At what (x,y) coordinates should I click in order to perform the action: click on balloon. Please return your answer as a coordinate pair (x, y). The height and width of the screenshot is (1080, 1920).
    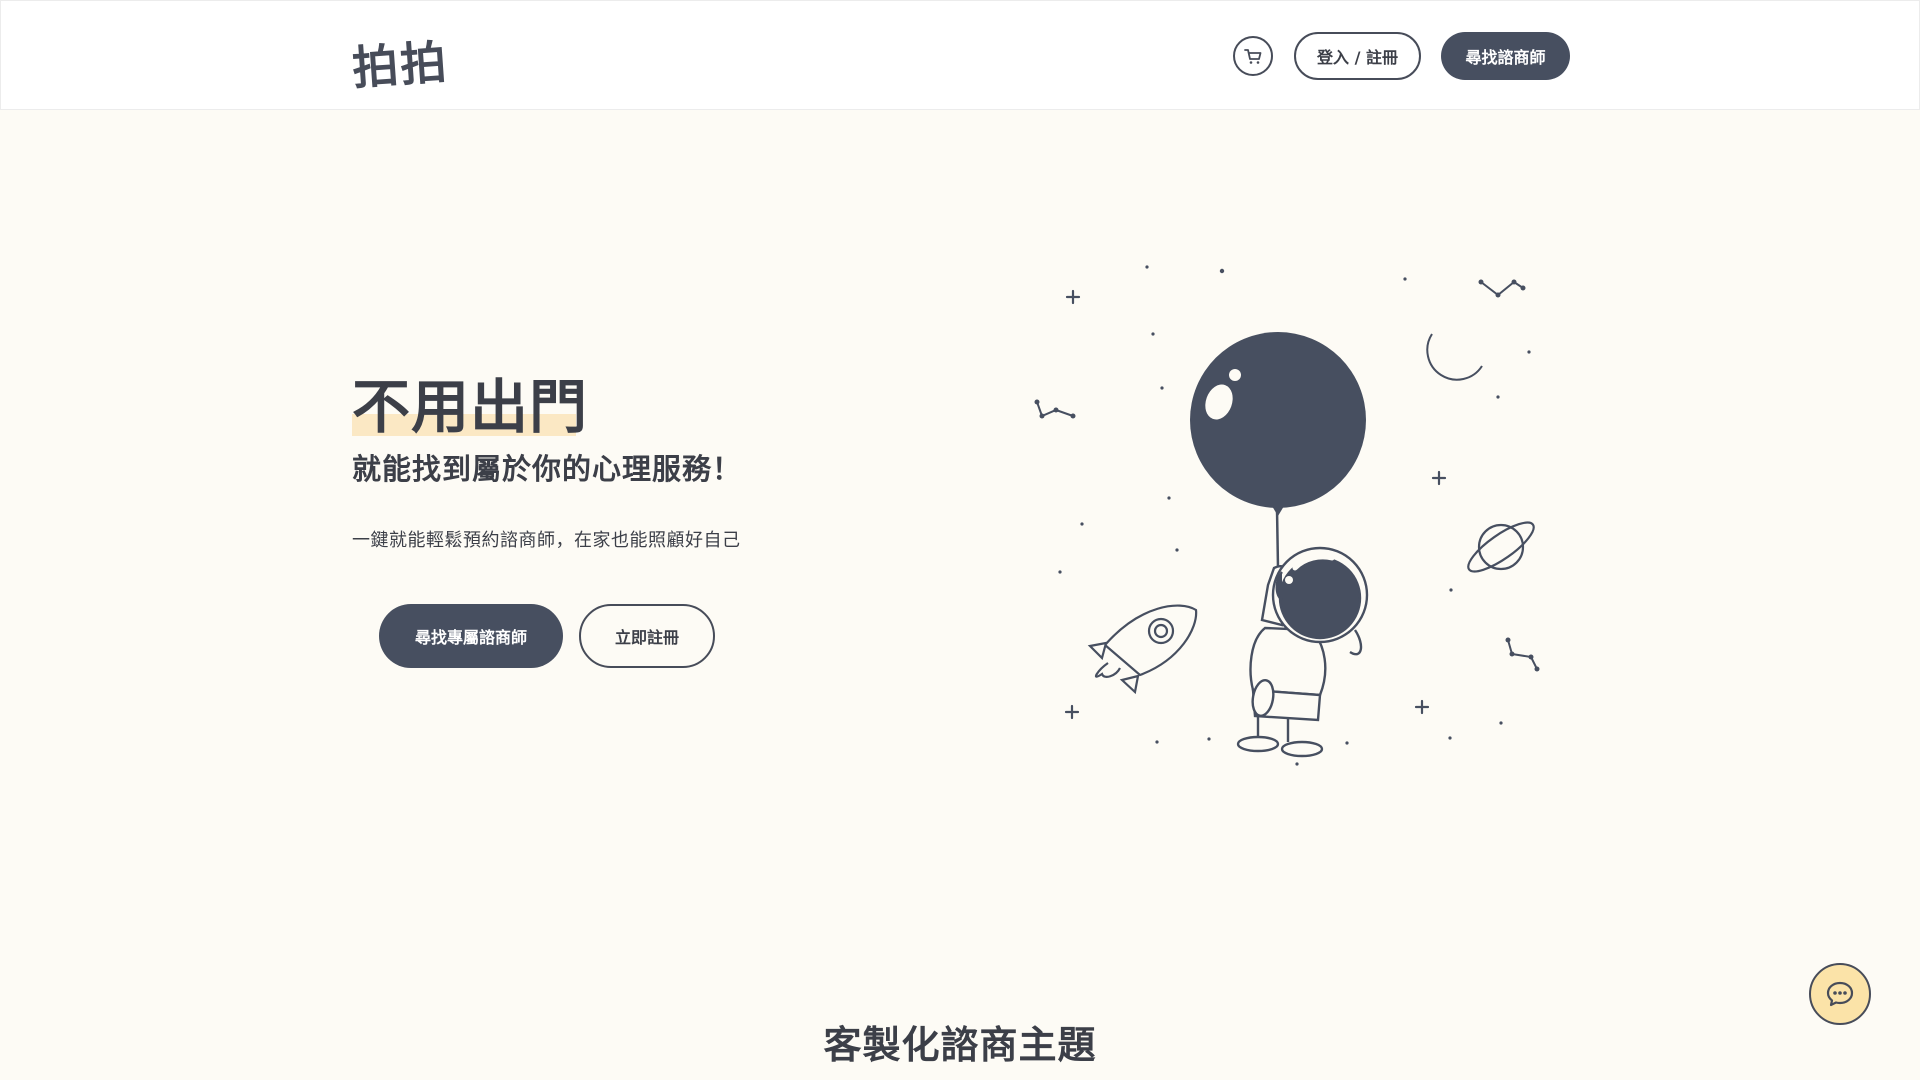
    Looking at the image, I should click on (1278, 420).